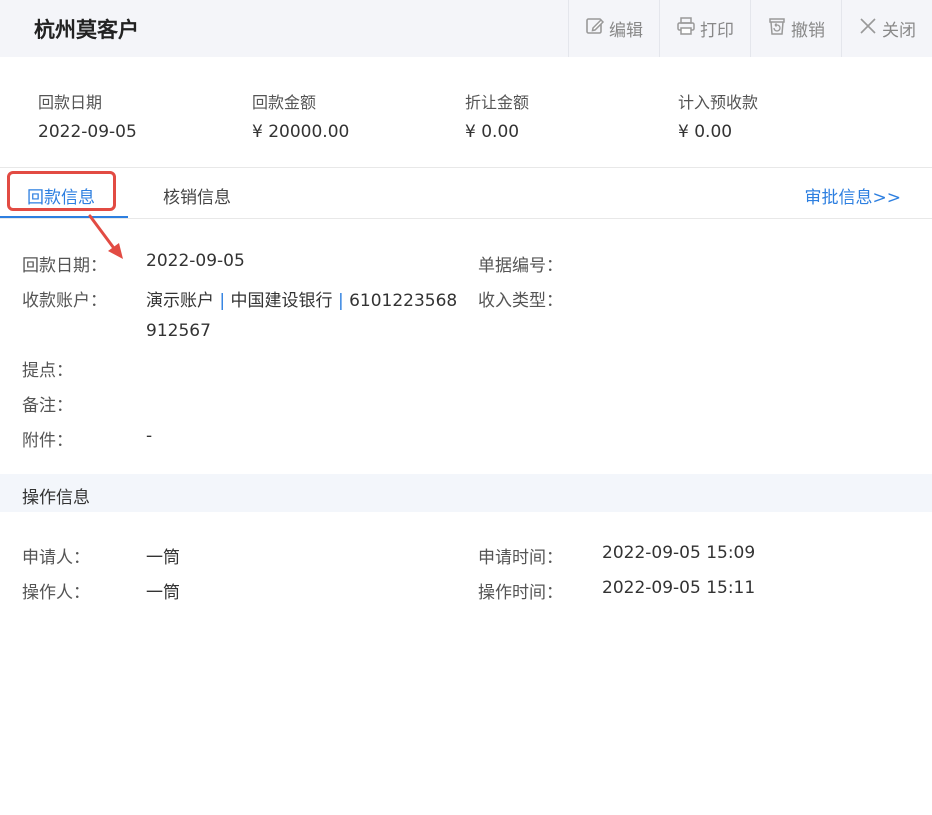 This screenshot has height=815, width=932. Describe the element at coordinates (492, 132) in the screenshot. I see `summary-discount-value: ¥ 0.00` at that location.